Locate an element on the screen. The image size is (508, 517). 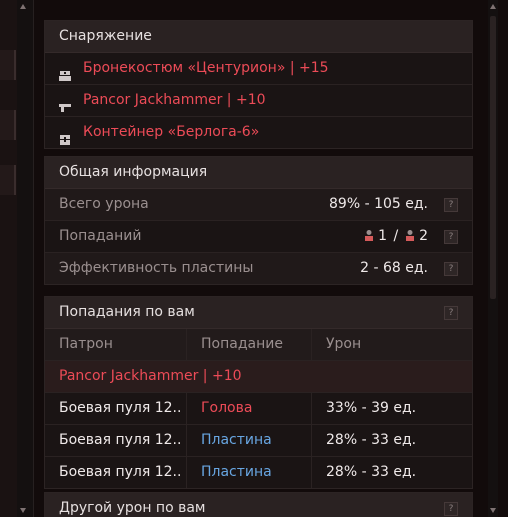
scrollbar-thumb is located at coordinates (493, 157).